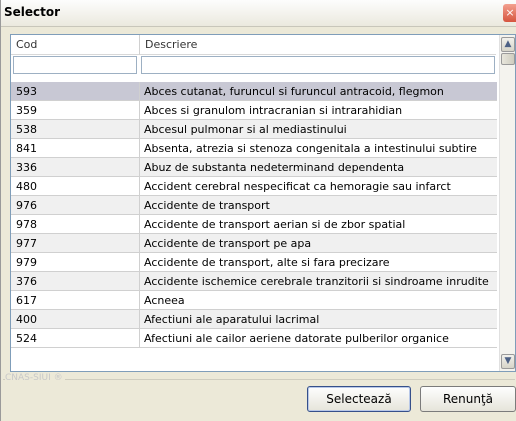  I want to click on cell-cod: 376, so click(26, 281).